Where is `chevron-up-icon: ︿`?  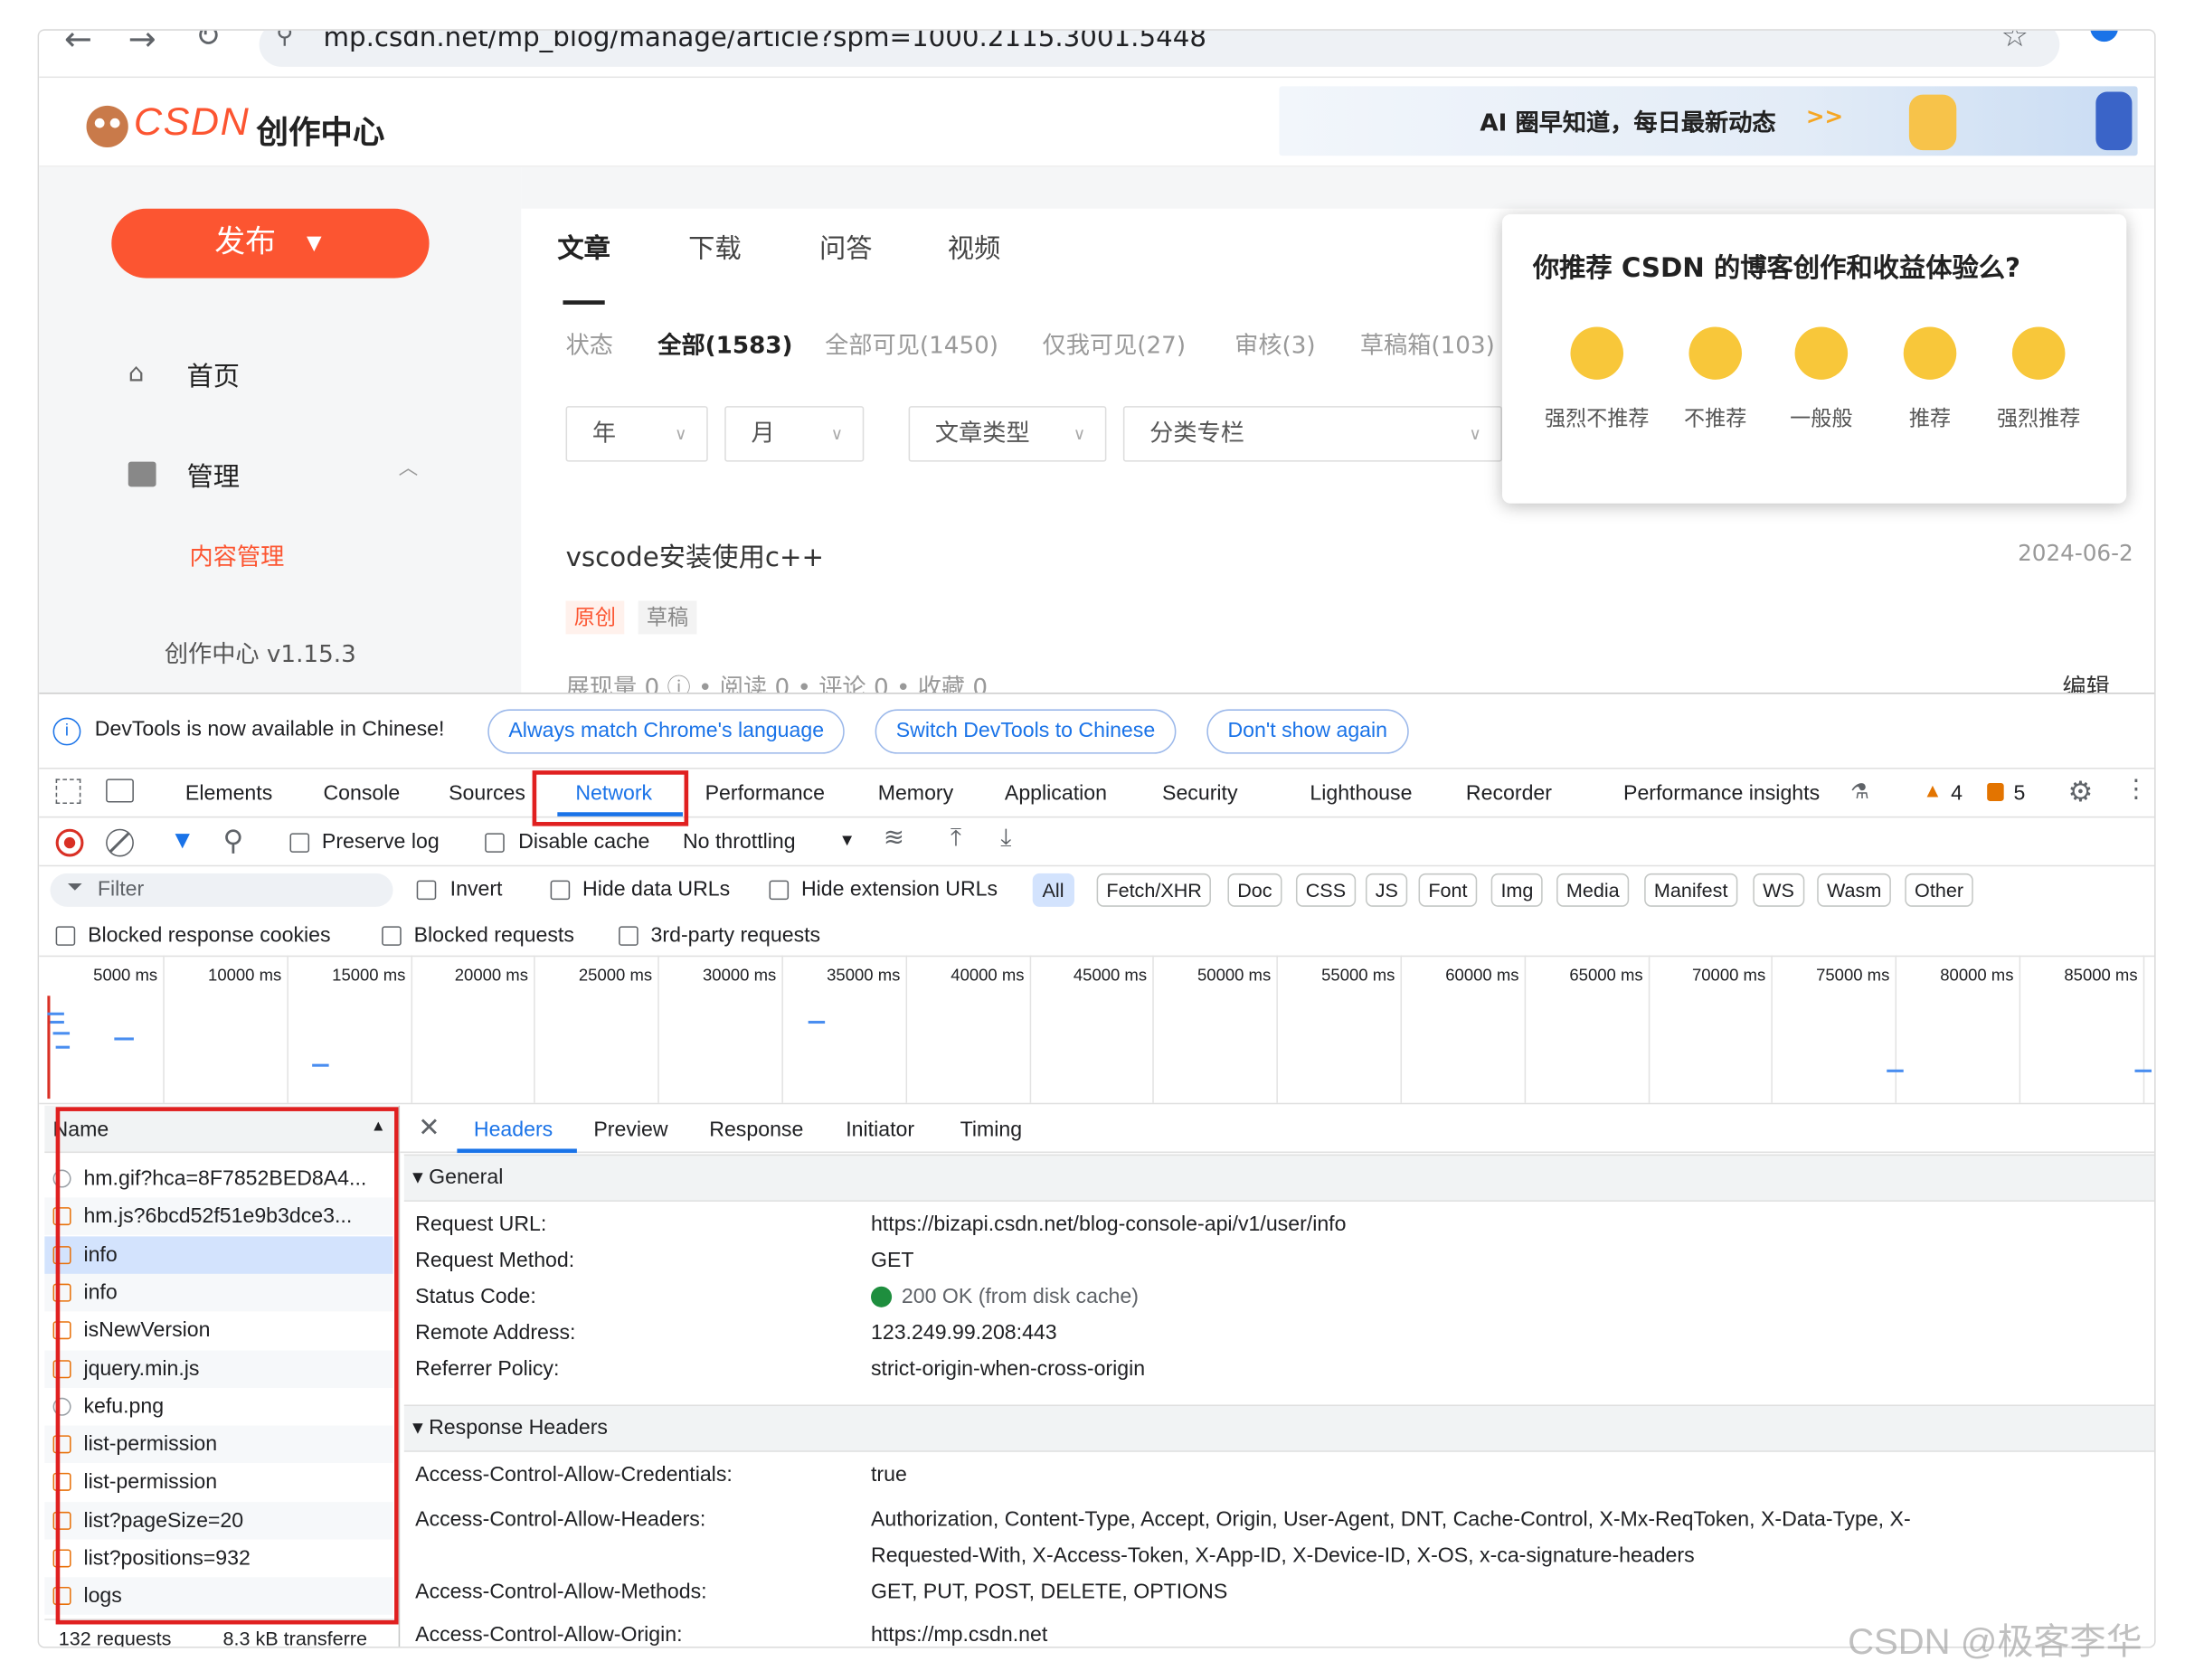
chevron-up-icon: ︿ is located at coordinates (409, 467).